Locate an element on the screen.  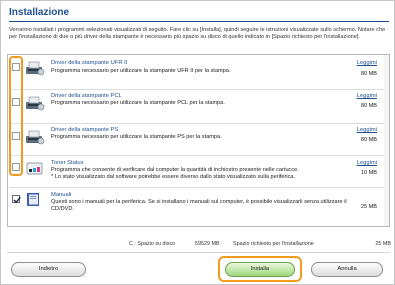
item-title: Driver della stampante UFR II is located at coordinates (89, 63).